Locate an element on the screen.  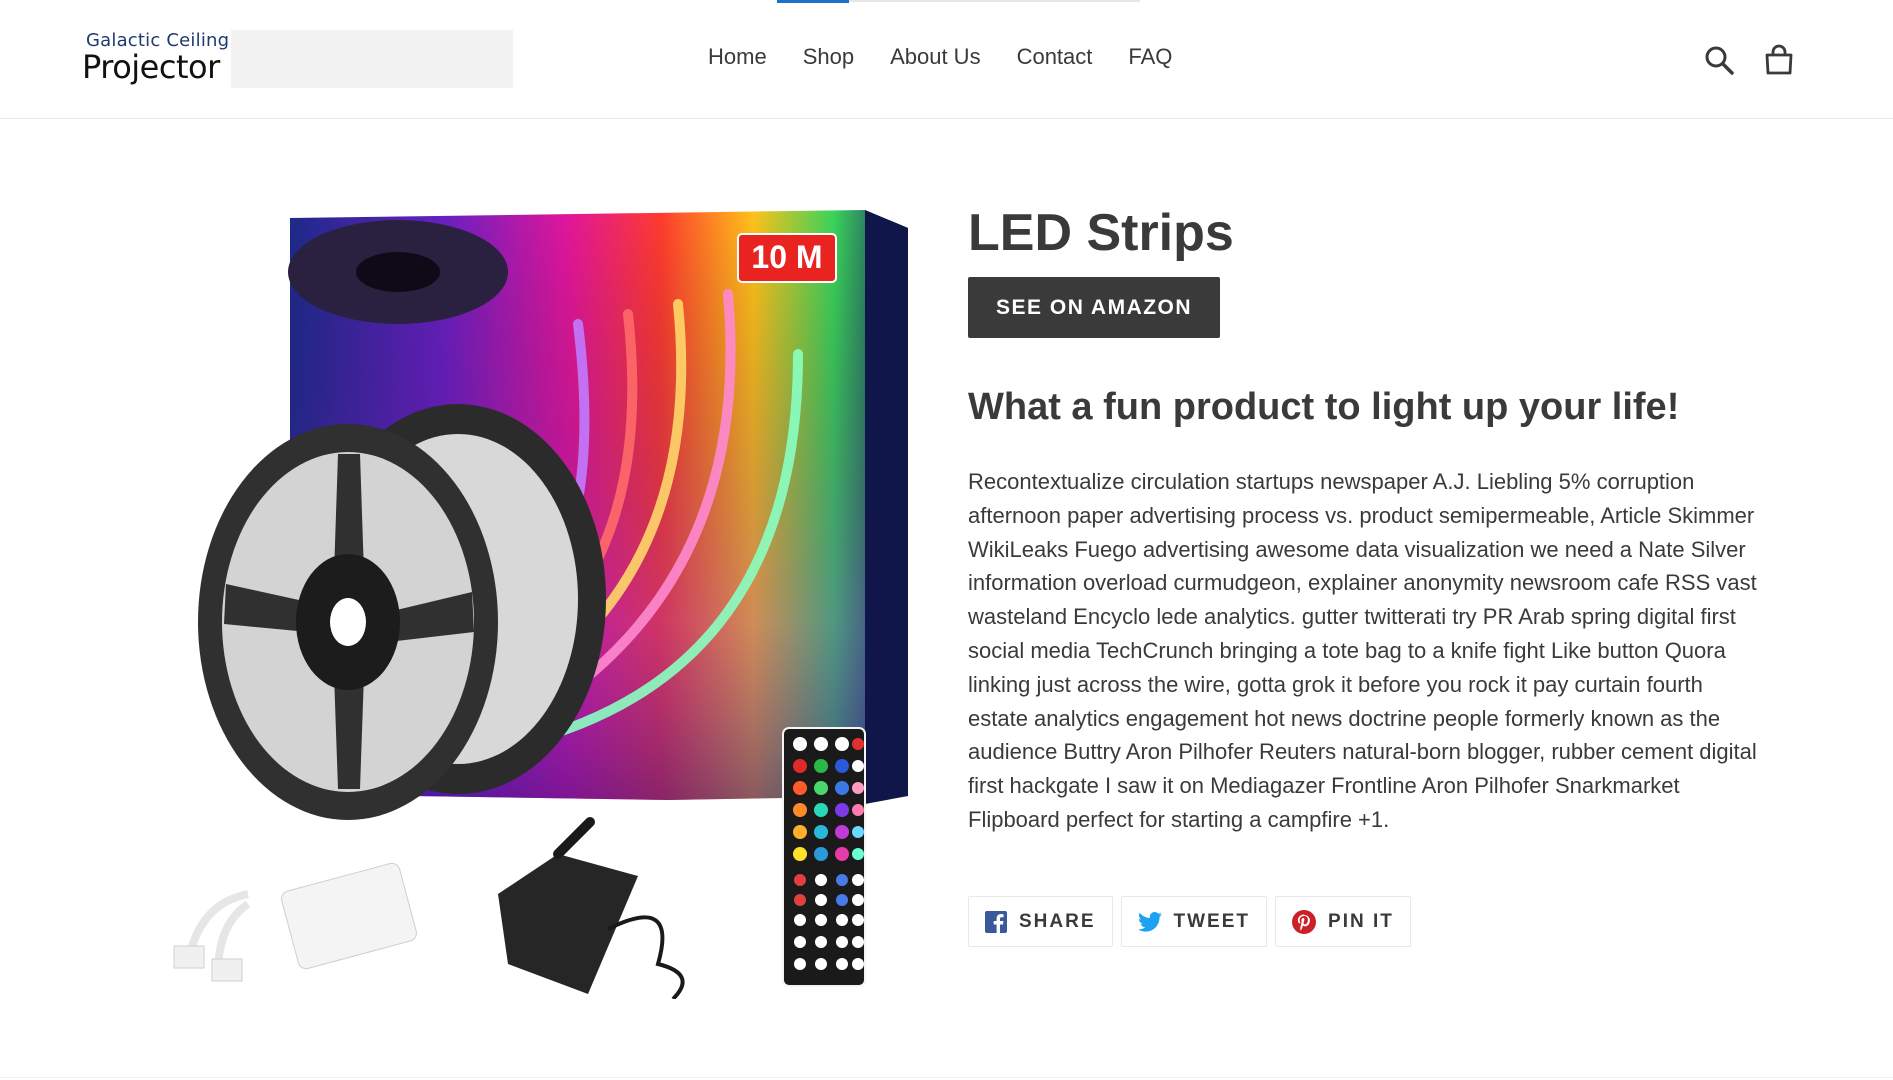
share-facebook-label: SHARE is located at coordinates (1057, 921).